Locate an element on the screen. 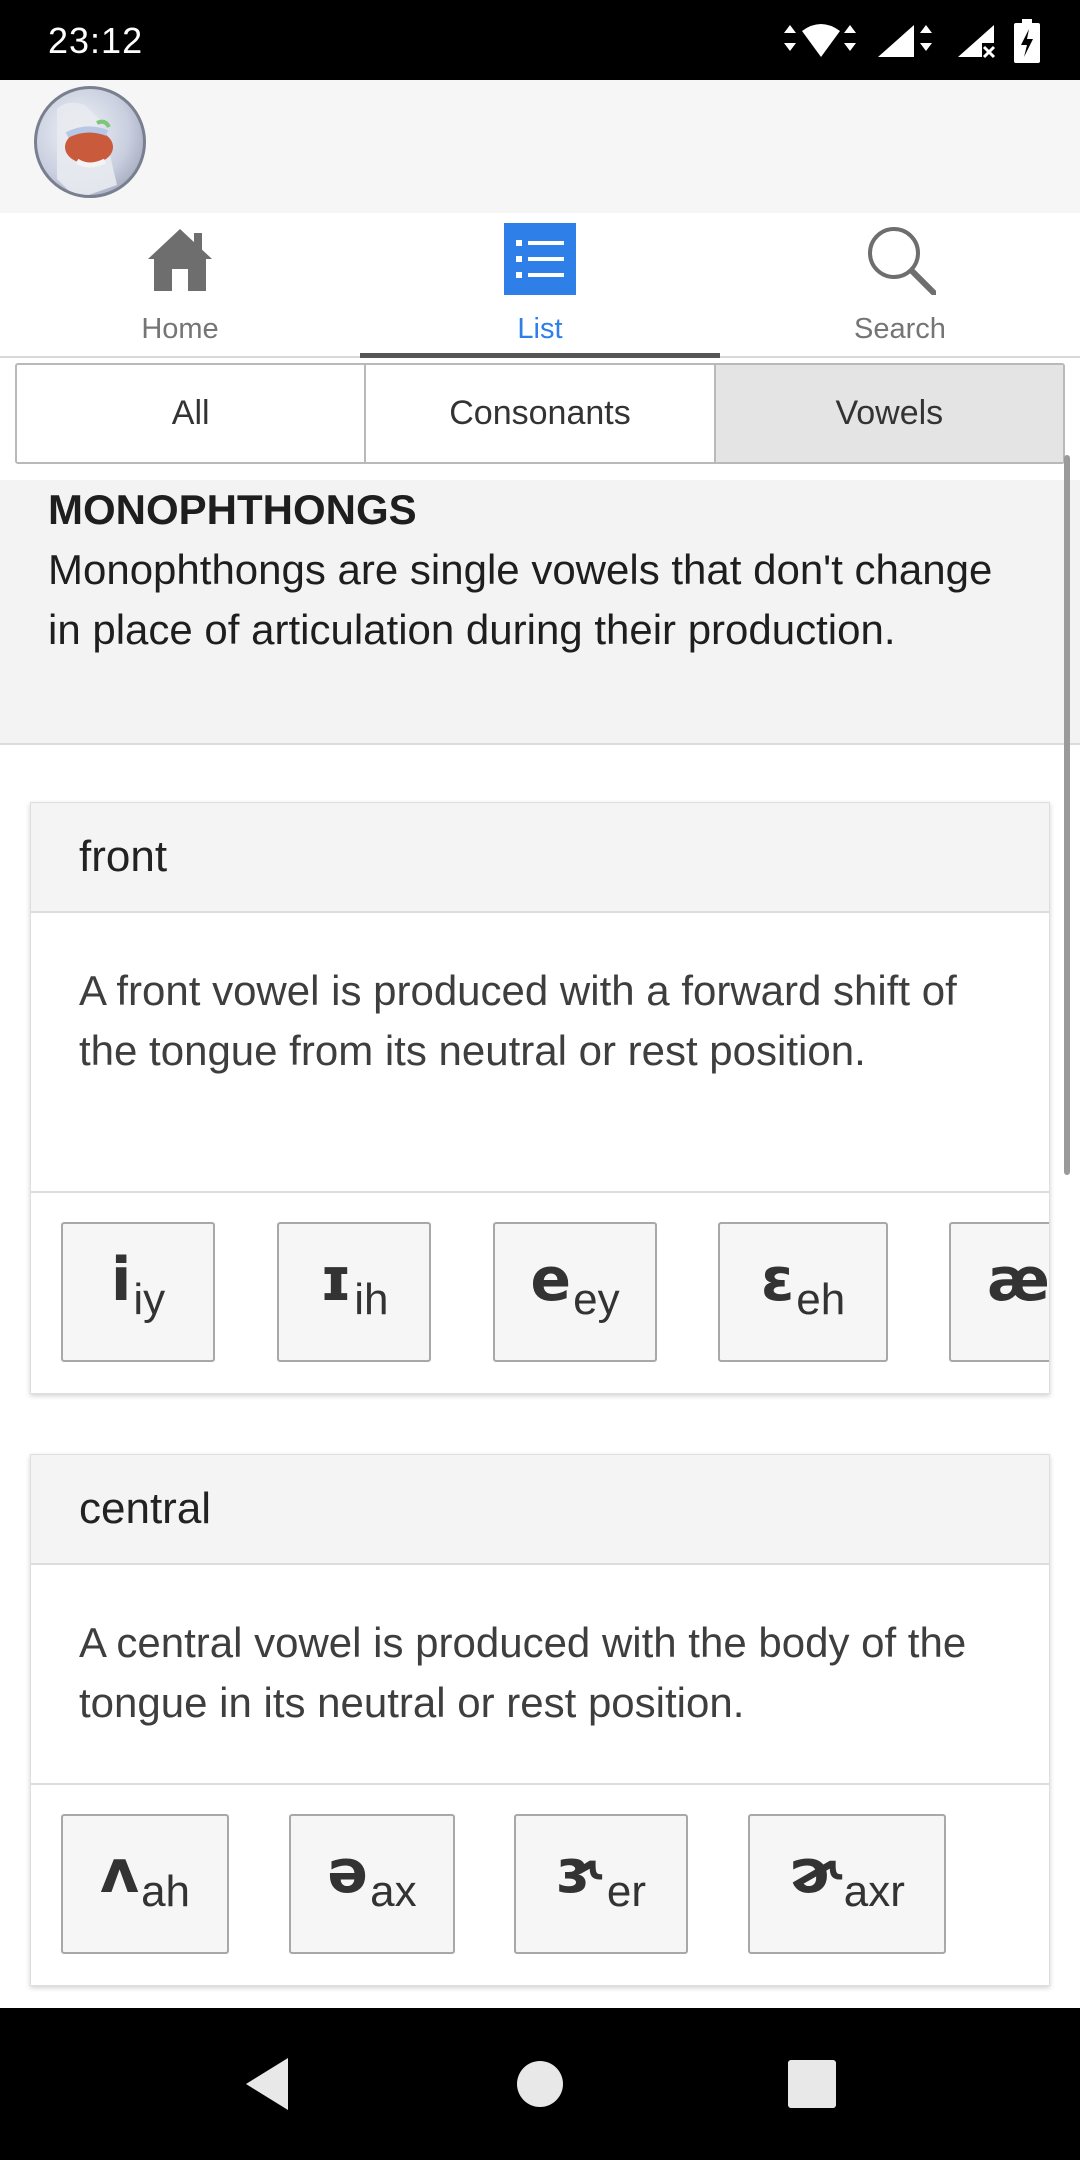 This screenshot has height=2160, width=1080. sound-button: e ey is located at coordinates (575, 1292).